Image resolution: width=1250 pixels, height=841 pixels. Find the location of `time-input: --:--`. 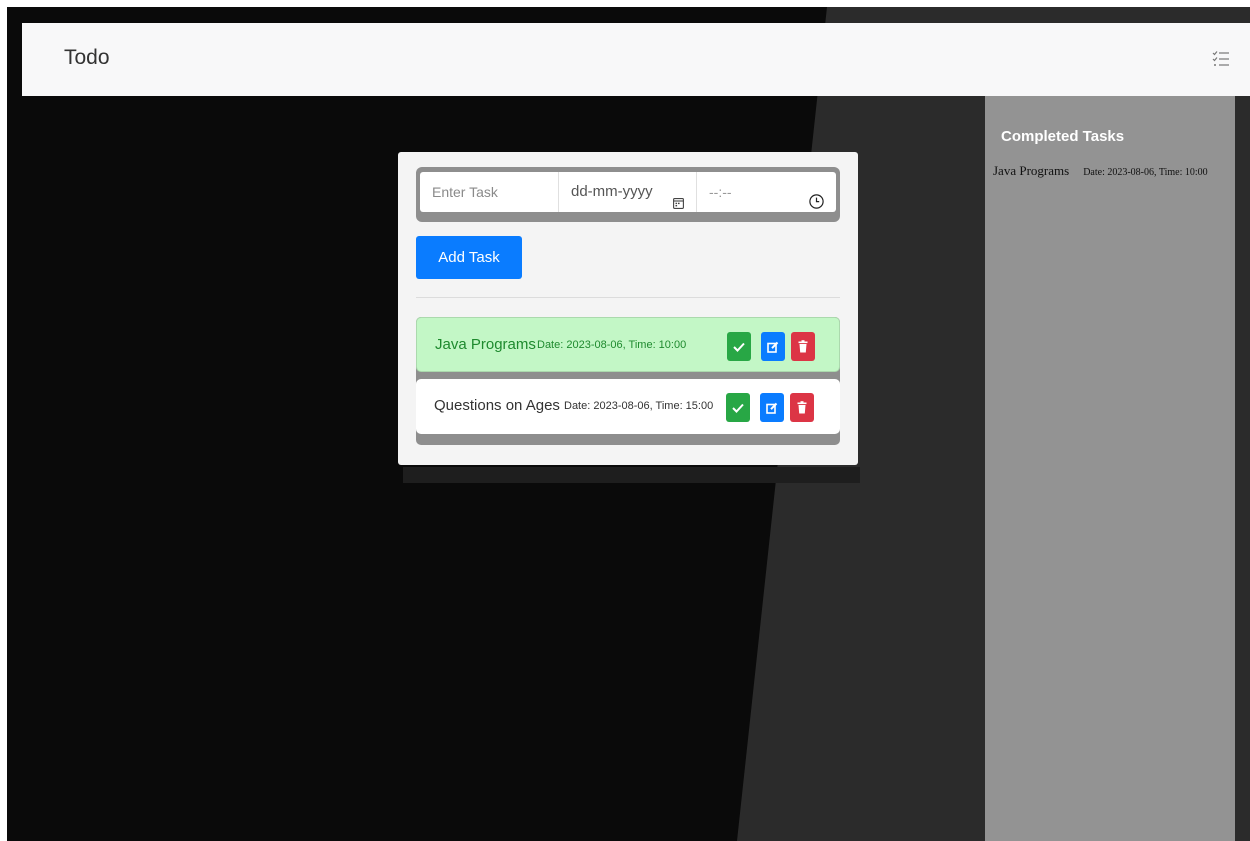

time-input: --:-- is located at coordinates (766, 192).